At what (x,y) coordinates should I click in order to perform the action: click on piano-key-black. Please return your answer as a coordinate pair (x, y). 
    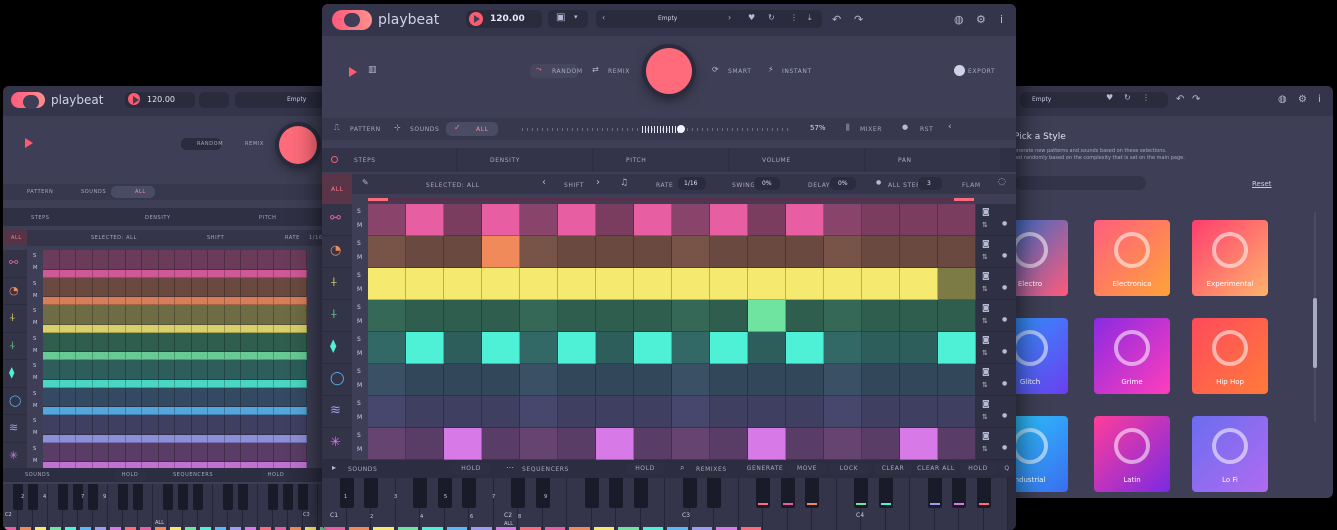
    Looking at the image, I should click on (273, 497).